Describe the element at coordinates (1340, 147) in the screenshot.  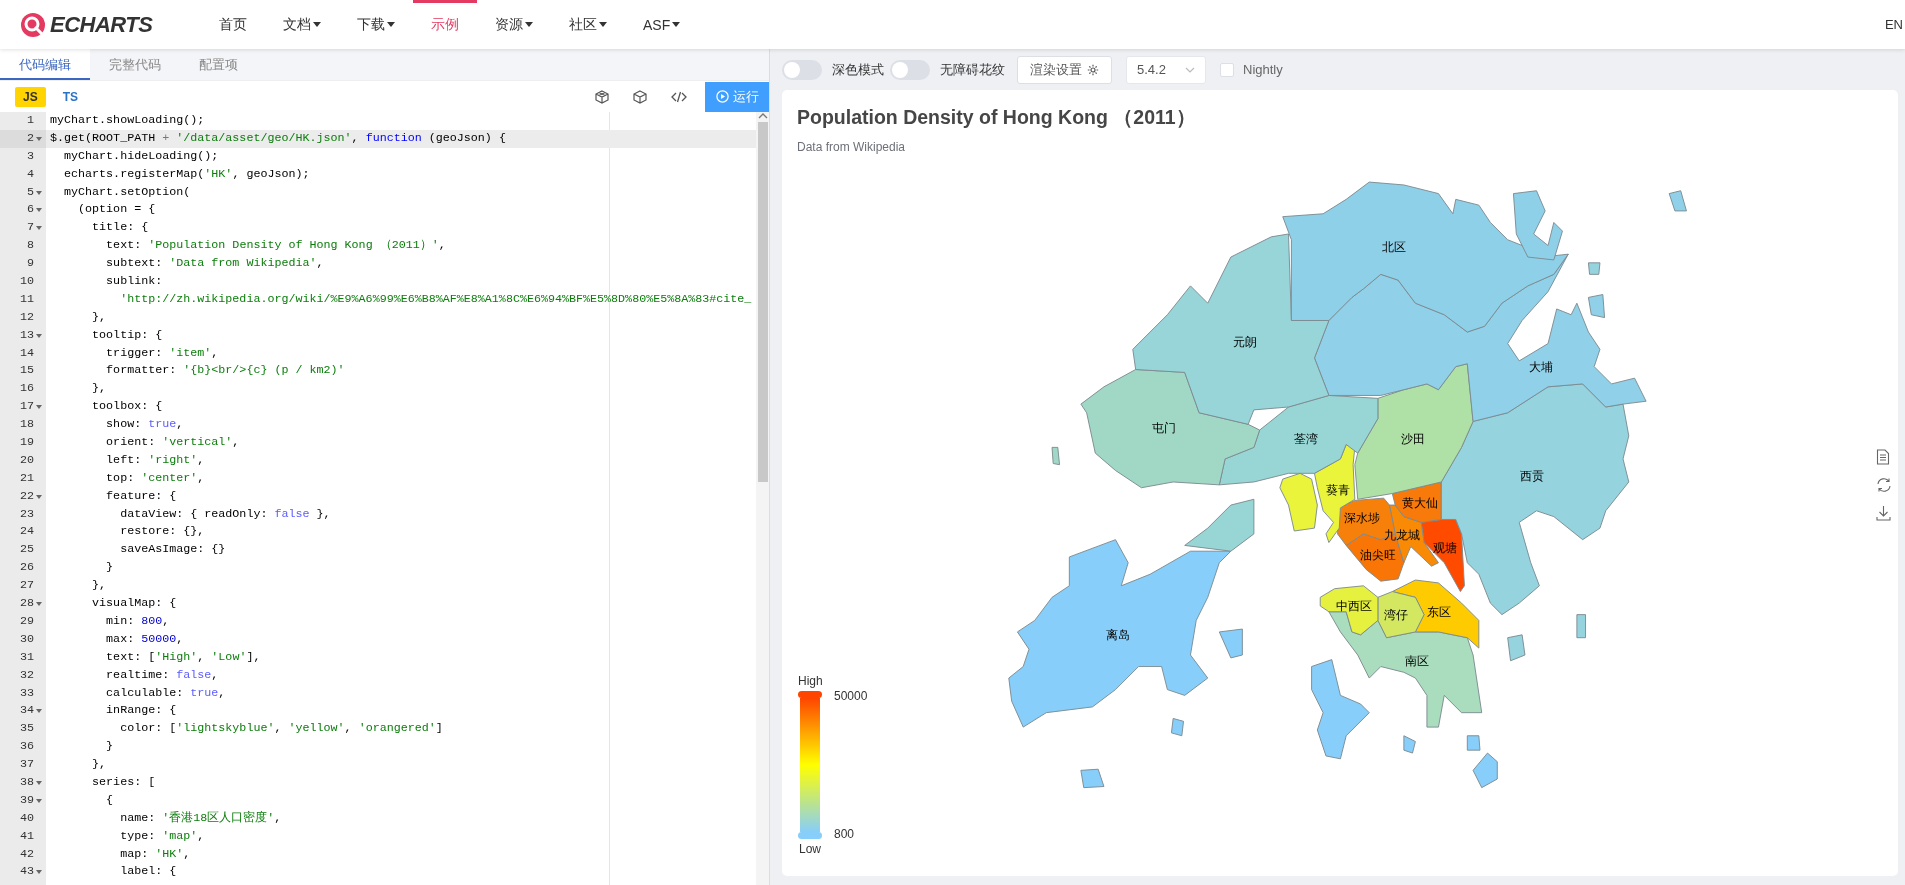
I see `chart-subtitle: Data from Wikipedia` at that location.